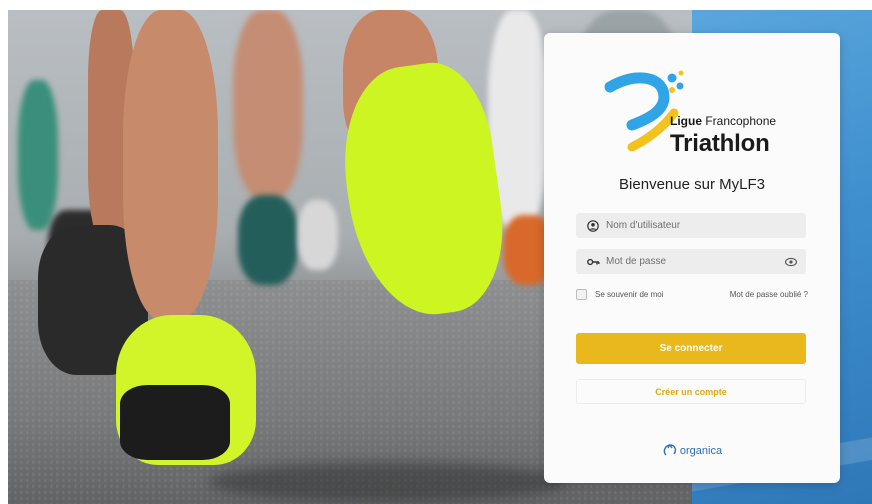 This screenshot has width=872, height=504. Describe the element at coordinates (691, 348) in the screenshot. I see `login-button: Se connecter` at that location.